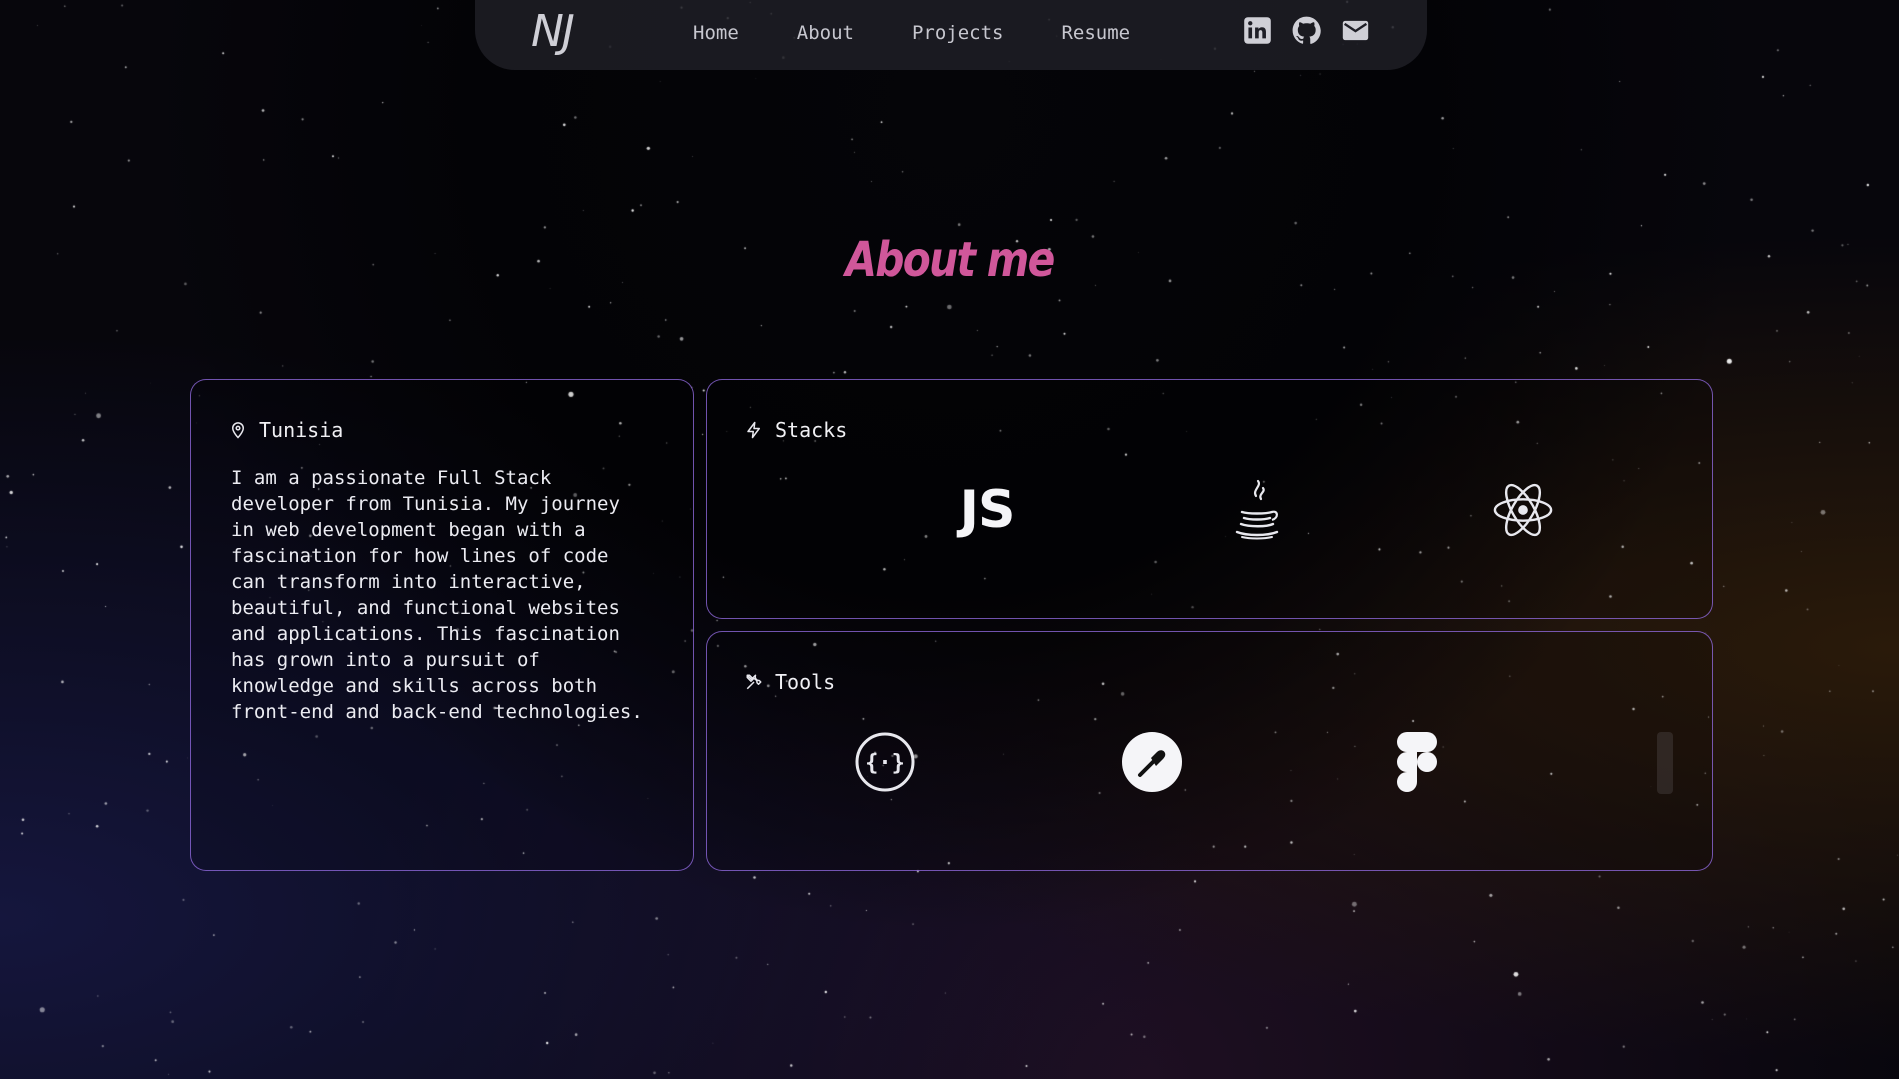  I want to click on tools-card-header: Tools, so click(790, 682).